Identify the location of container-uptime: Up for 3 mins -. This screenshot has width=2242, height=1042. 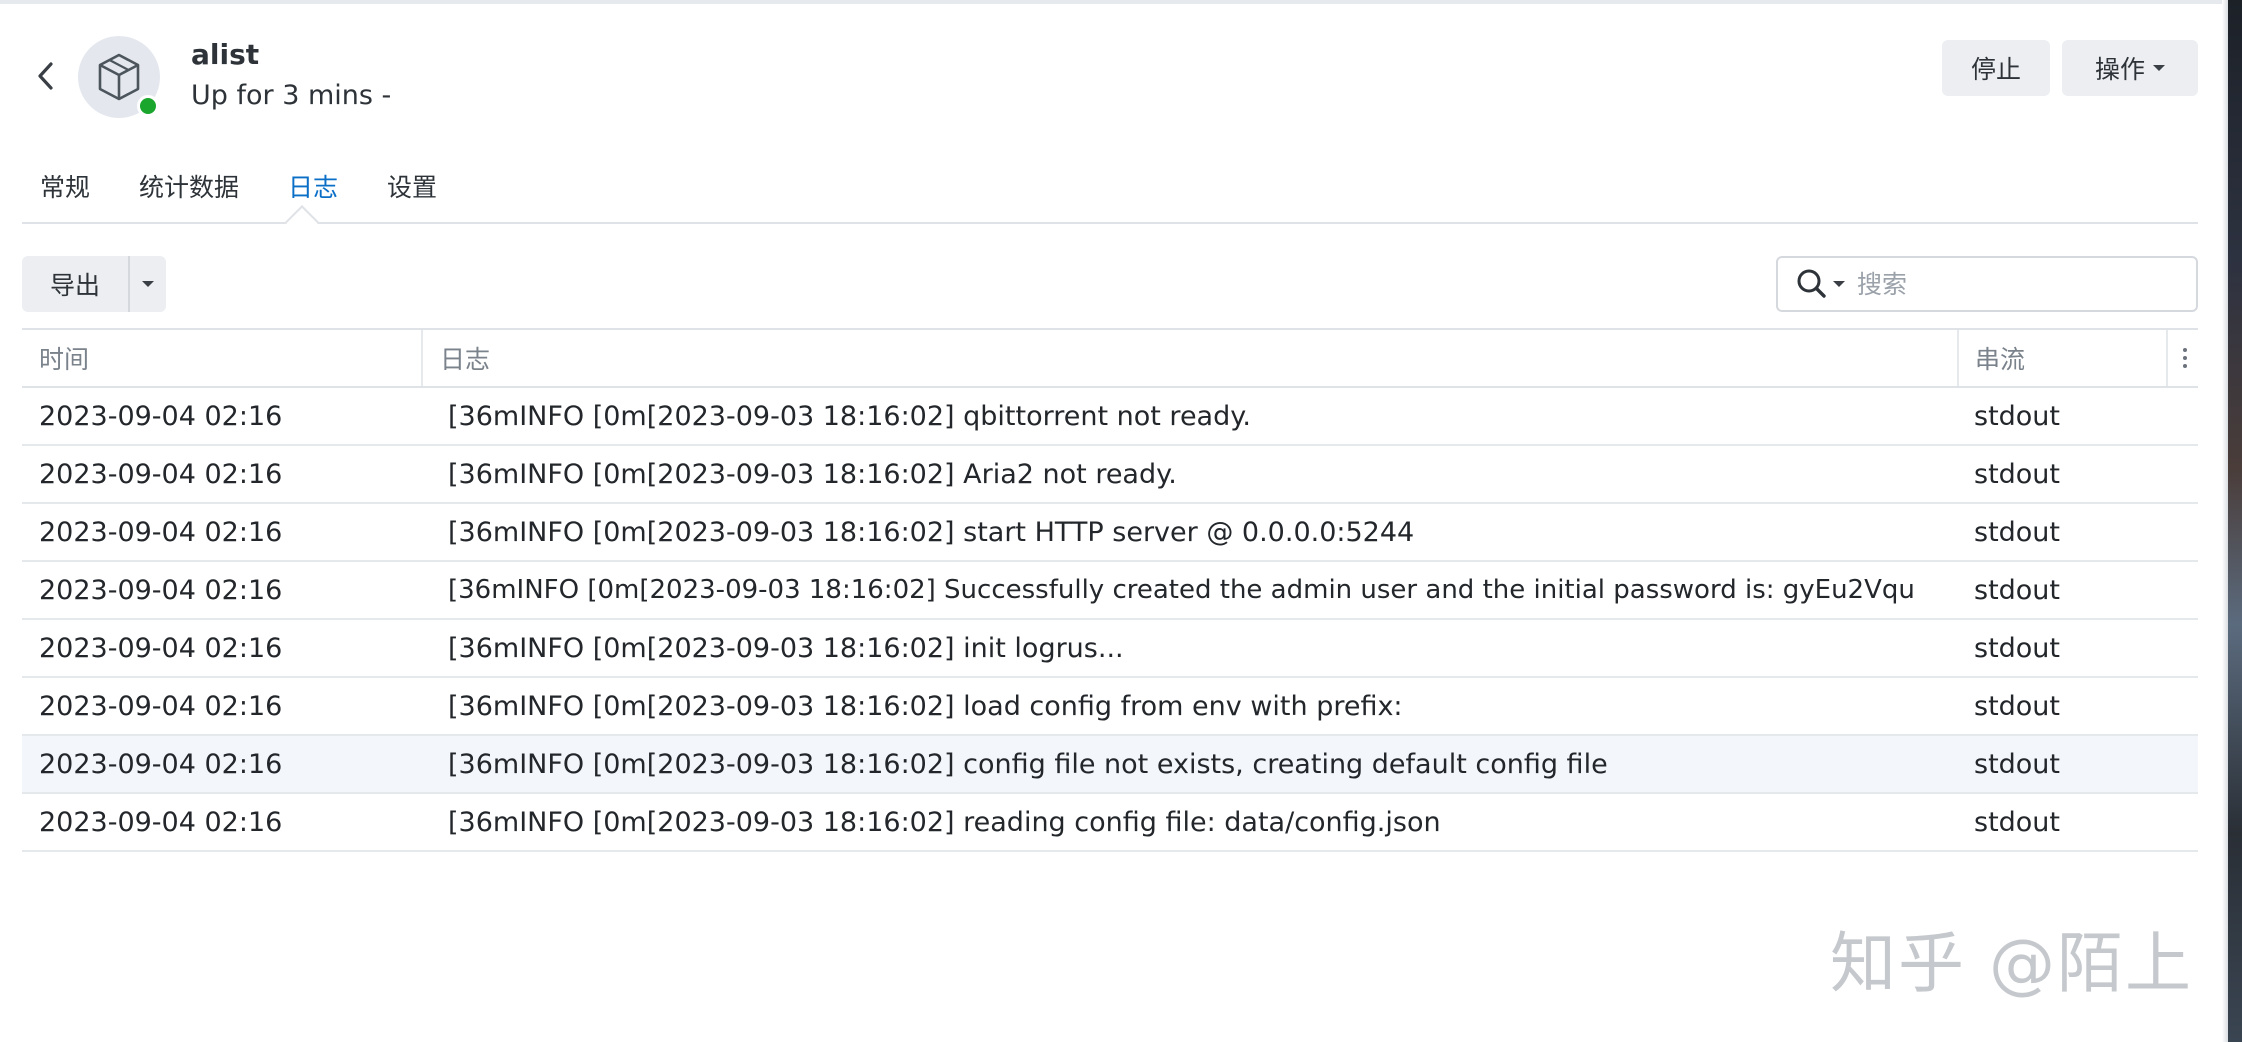
(291, 95).